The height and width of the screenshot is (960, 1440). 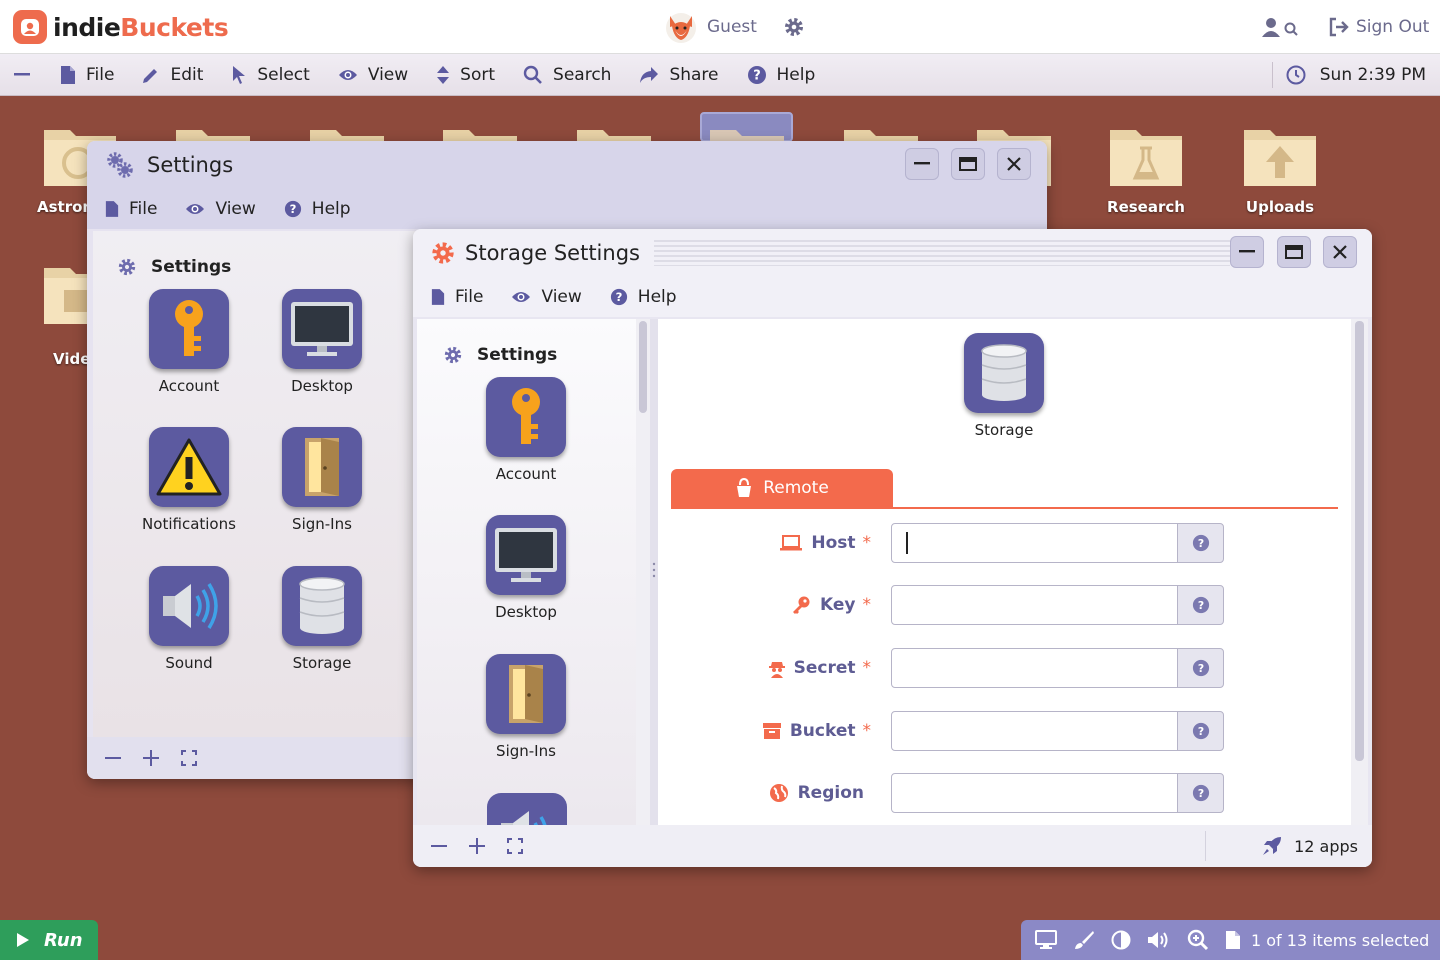 I want to click on menu-help: ? Help, so click(x=781, y=75).